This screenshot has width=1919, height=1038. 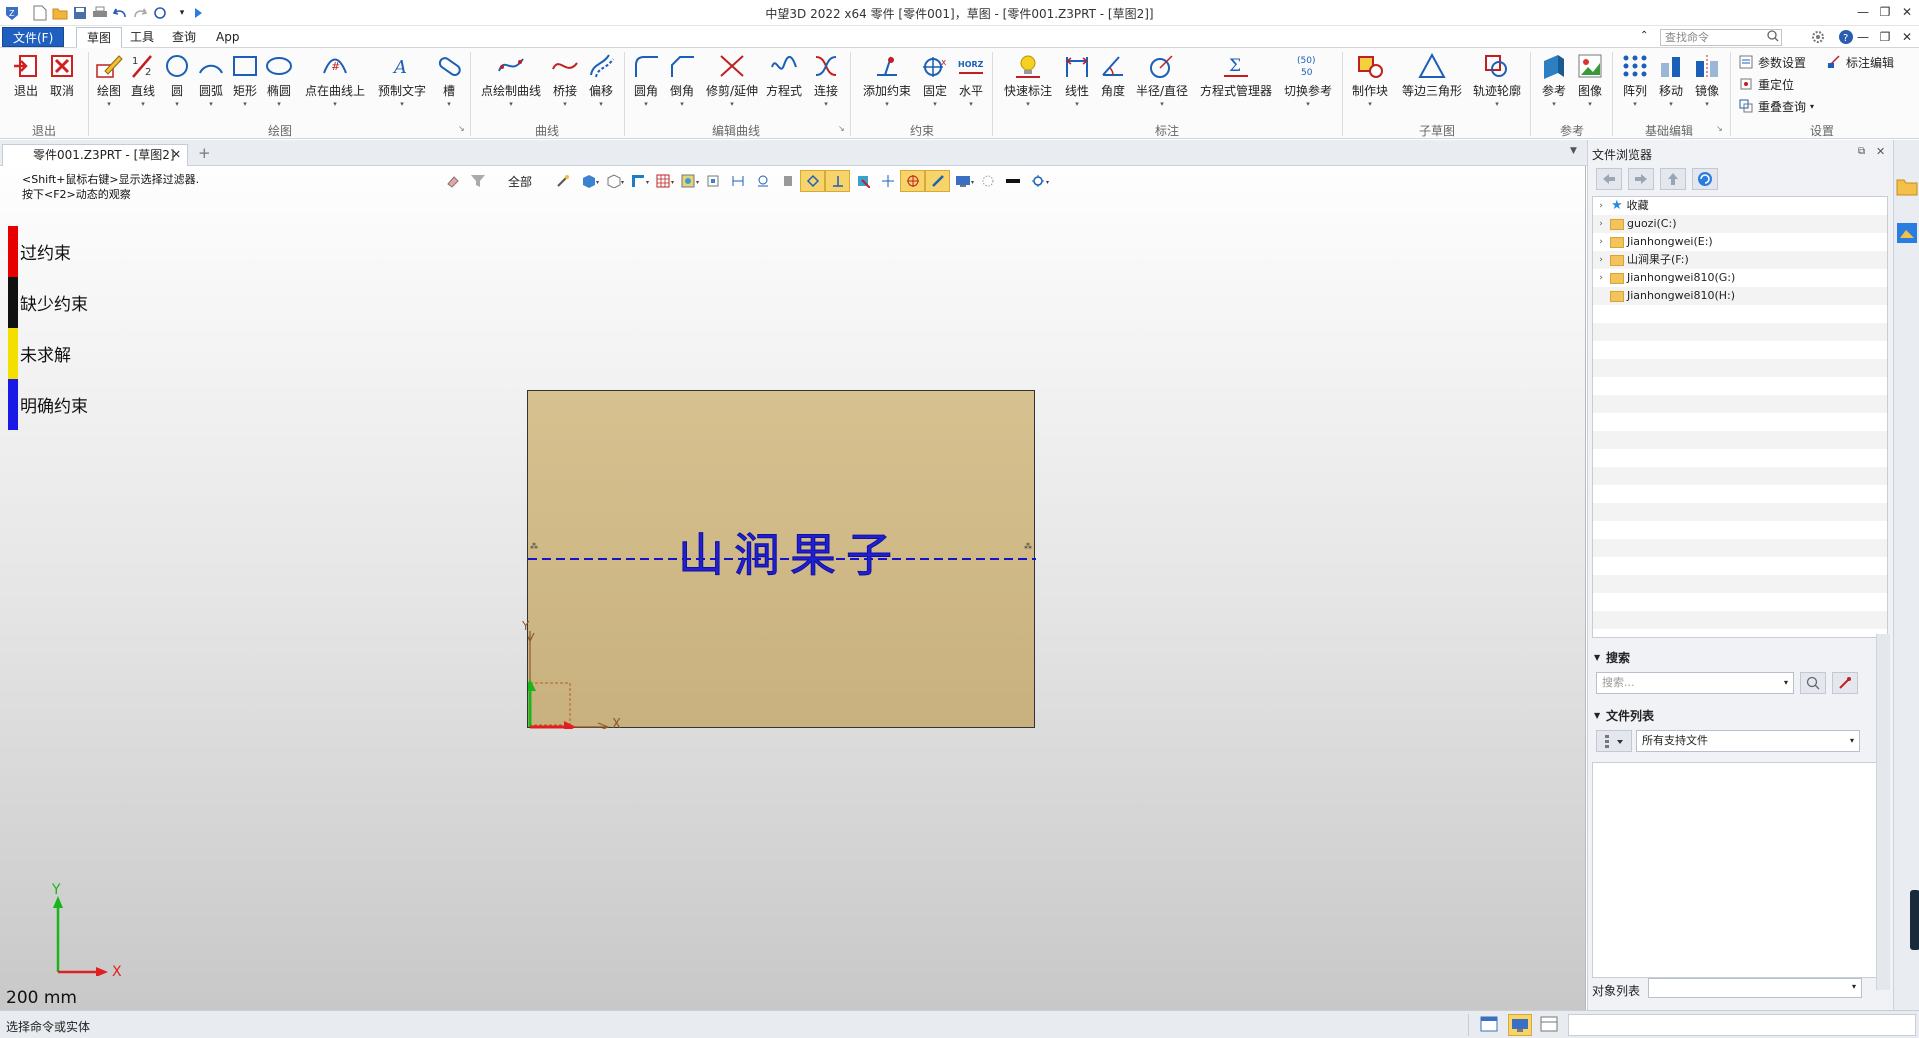 What do you see at coordinates (971, 85) in the screenshot?
I see `horizontal-button: HORZ 水平 ▾` at bounding box center [971, 85].